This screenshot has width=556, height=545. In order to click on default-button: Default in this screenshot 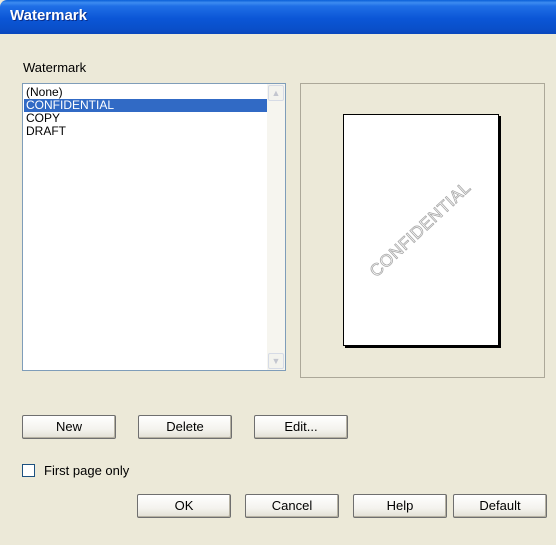, I will do `click(500, 506)`.